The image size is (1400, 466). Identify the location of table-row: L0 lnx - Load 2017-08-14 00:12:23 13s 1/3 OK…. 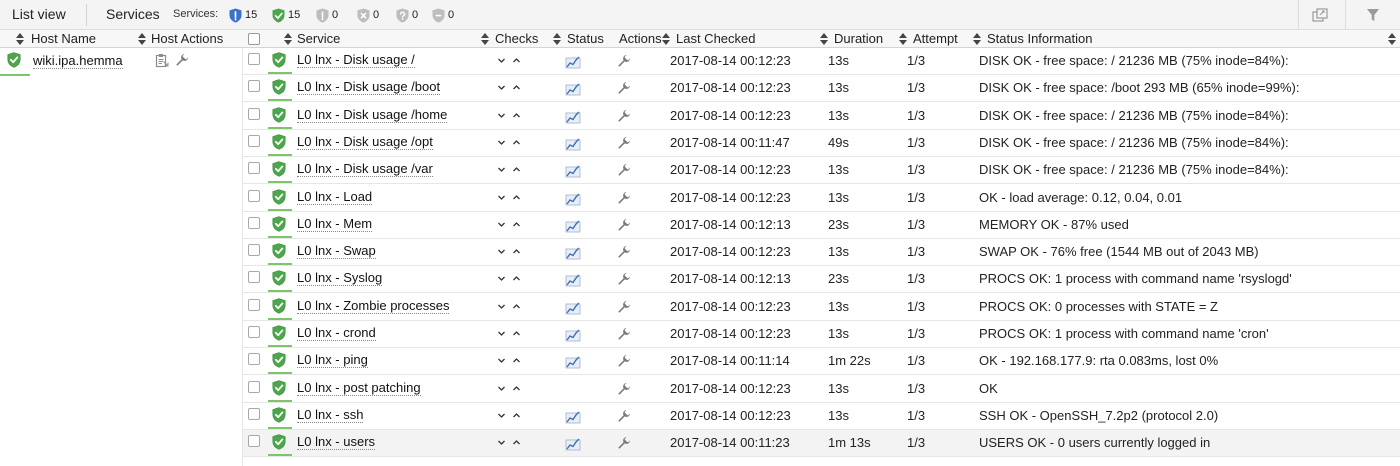
(821, 198).